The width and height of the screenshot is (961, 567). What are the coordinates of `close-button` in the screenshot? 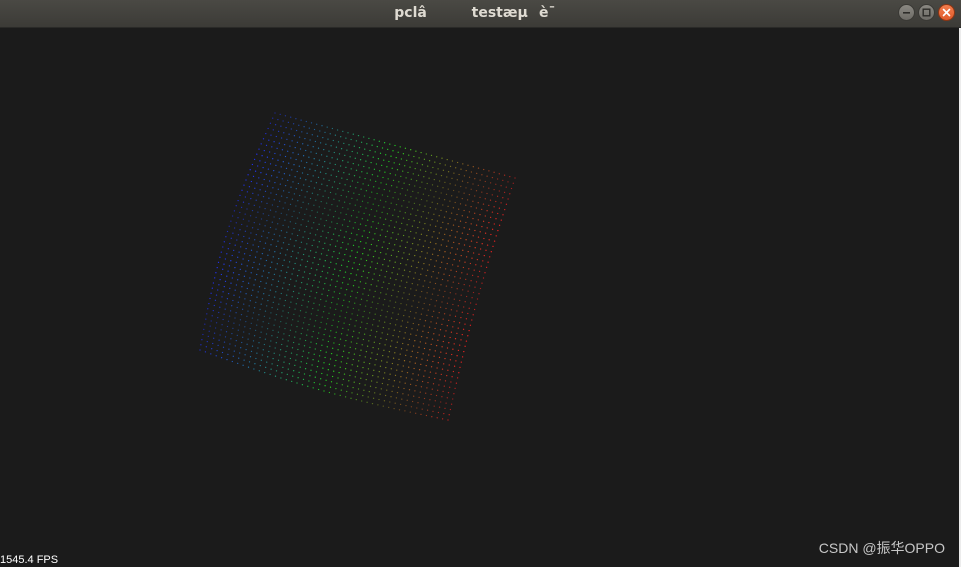 It's located at (946, 12).